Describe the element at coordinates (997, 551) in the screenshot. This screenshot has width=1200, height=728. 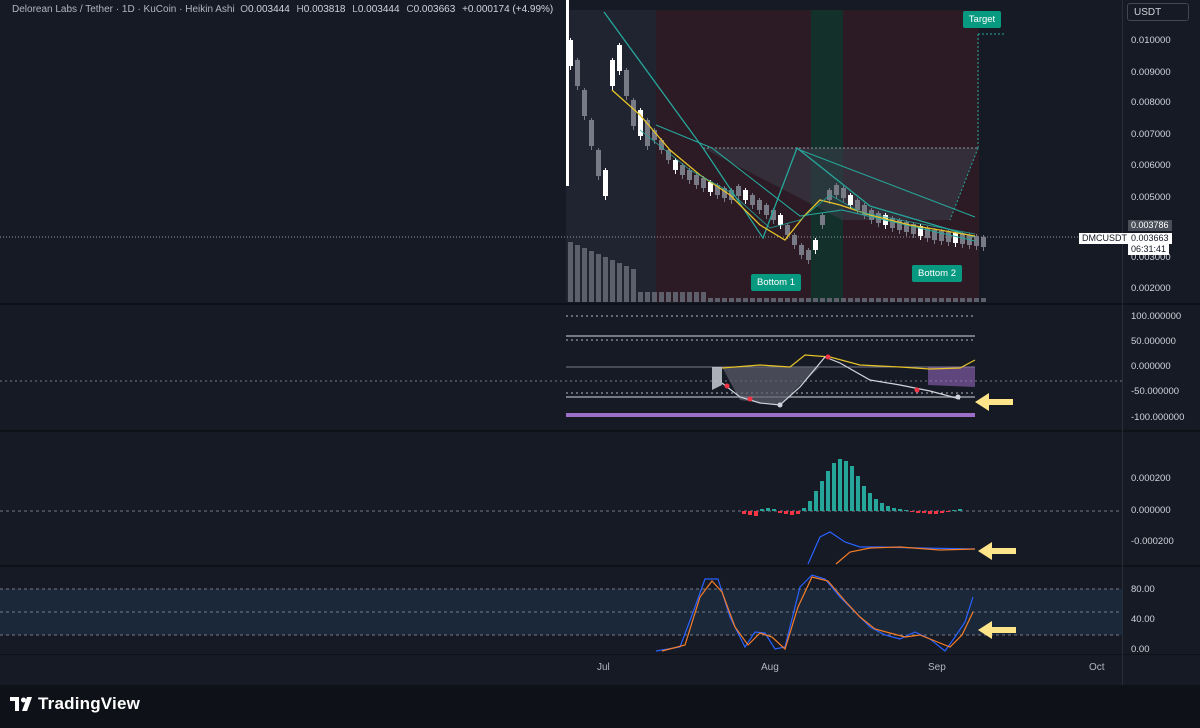
I see `arrow-icon` at that location.